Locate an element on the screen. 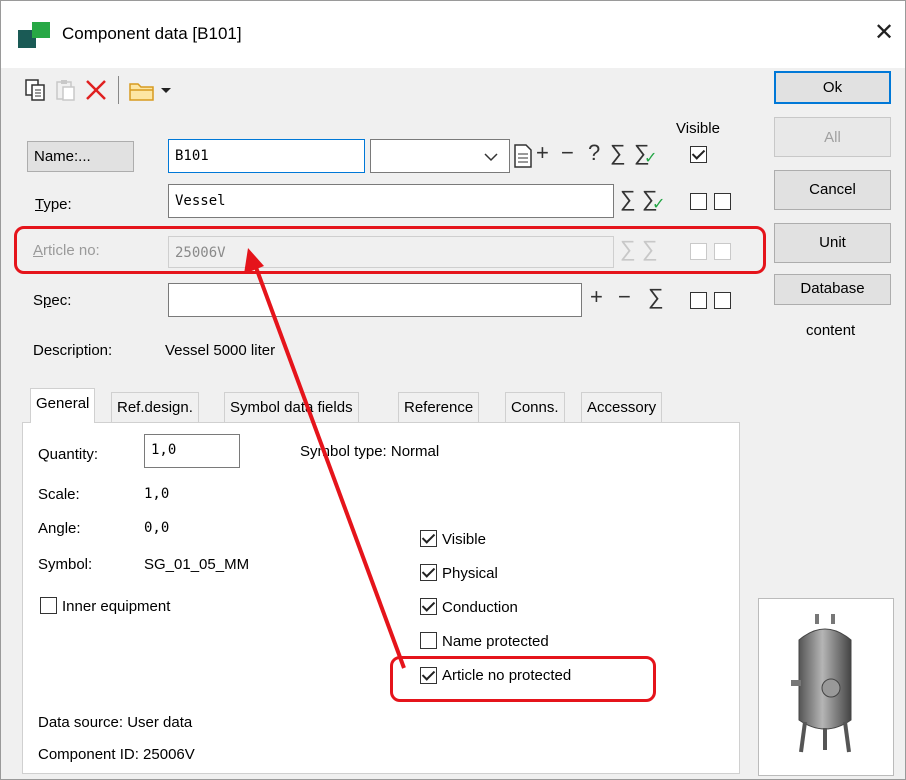  conduction-checkbox-label: Conduction is located at coordinates (480, 607).